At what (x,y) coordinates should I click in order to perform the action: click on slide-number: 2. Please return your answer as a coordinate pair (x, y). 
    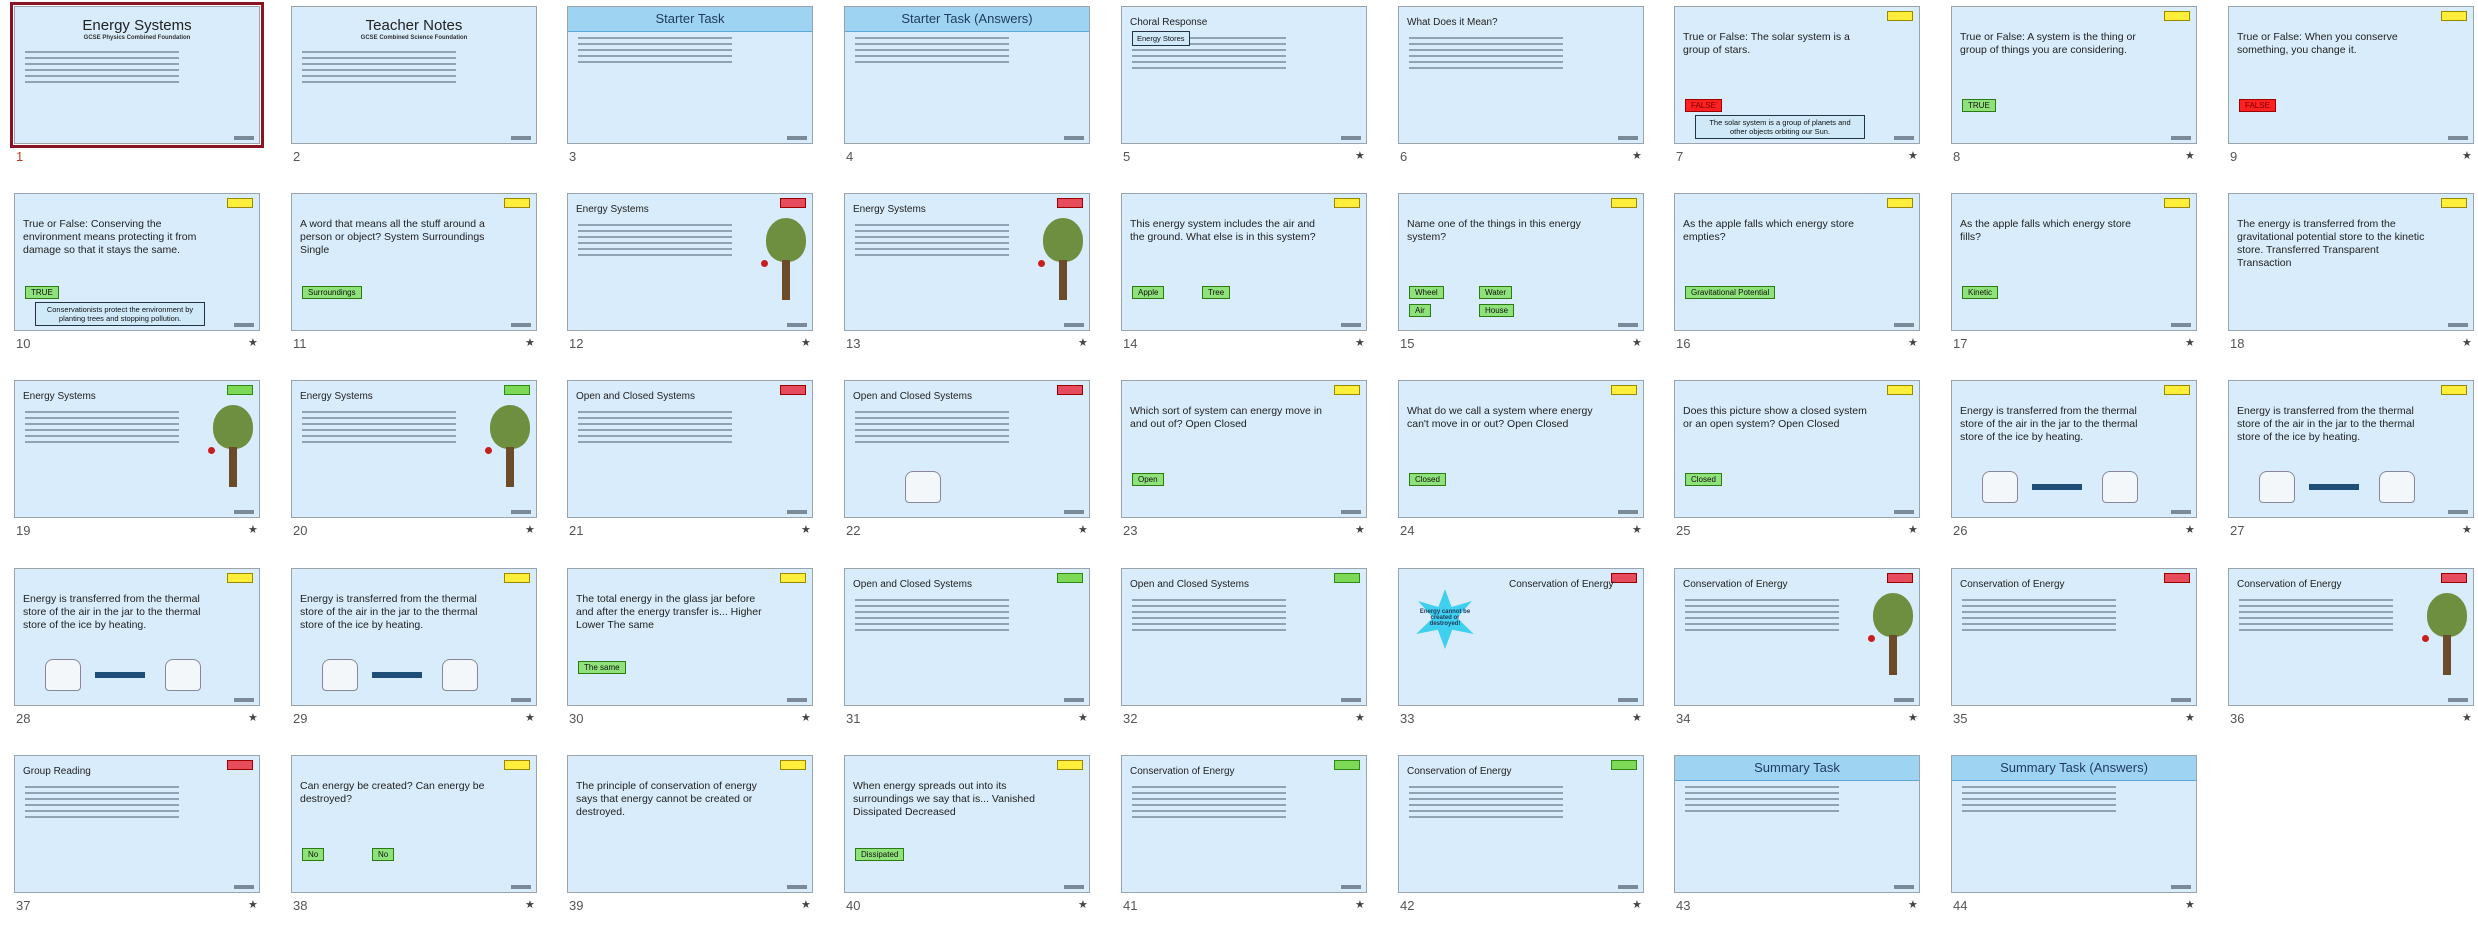
    Looking at the image, I should click on (297, 156).